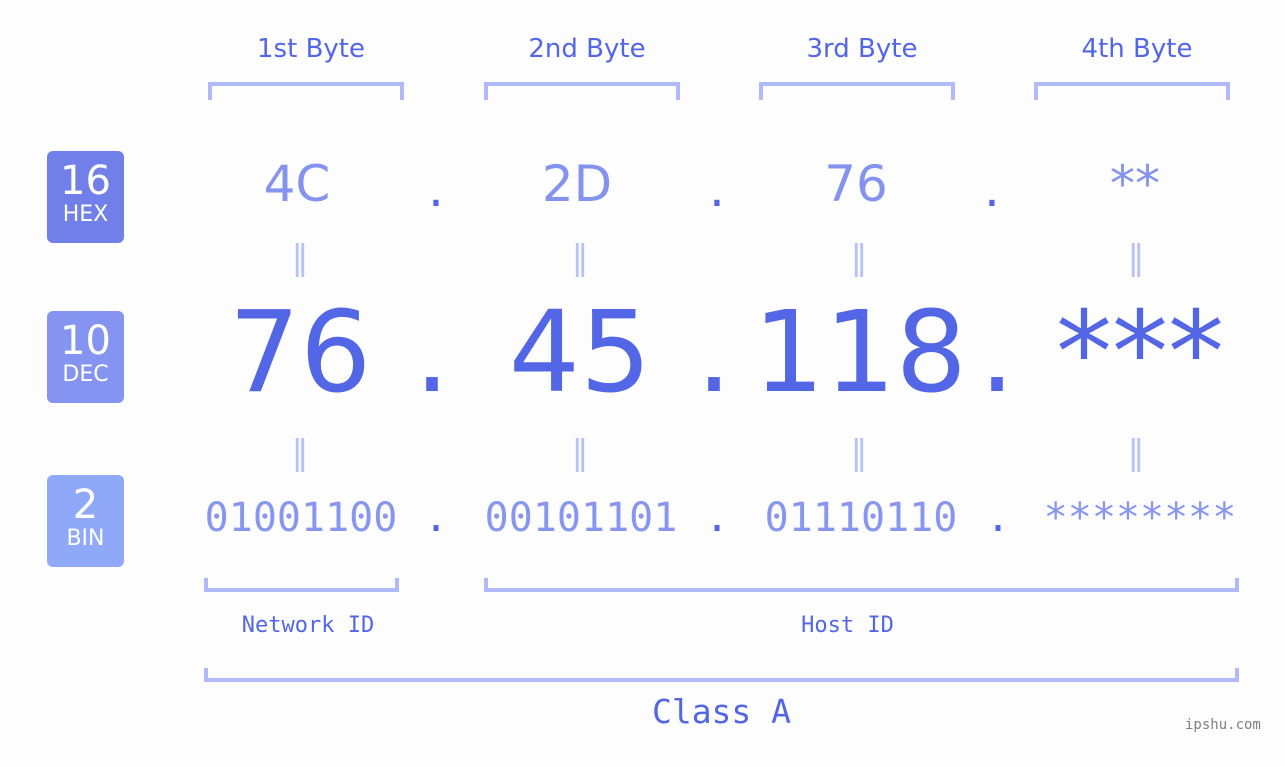  What do you see at coordinates (856, 184) in the screenshot?
I see `hex-byte-3: 76` at bounding box center [856, 184].